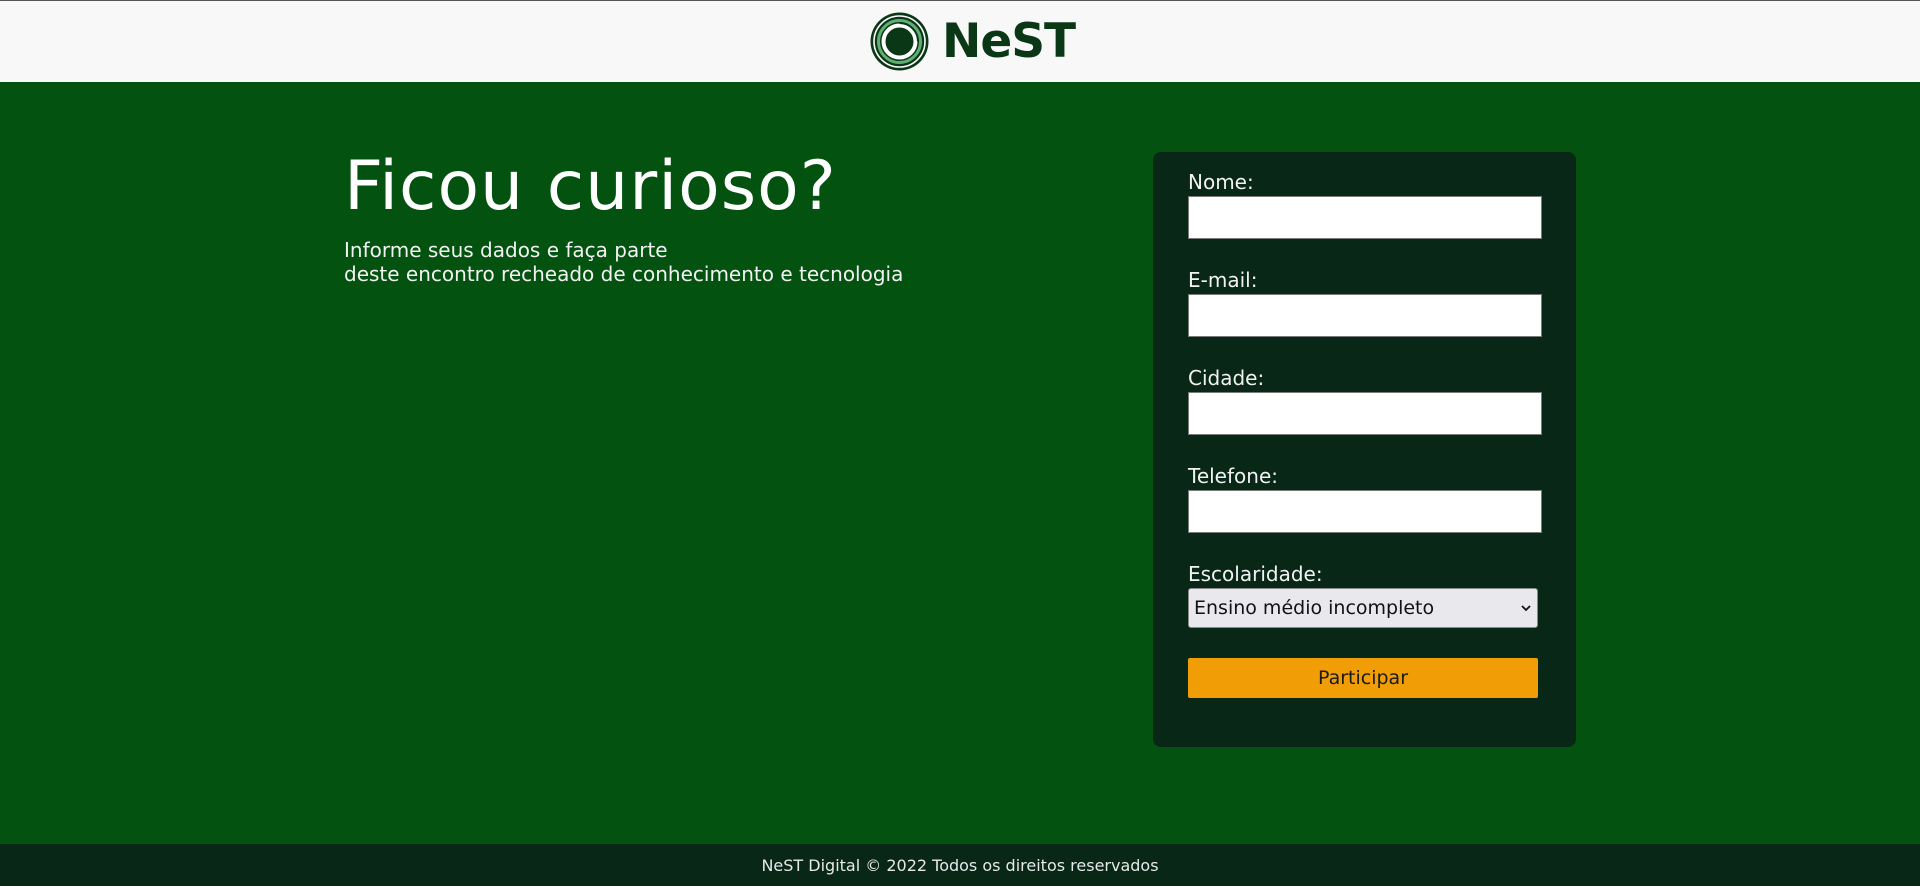 The height and width of the screenshot is (886, 1920). I want to click on phone-label: Telefone:, so click(1233, 476).